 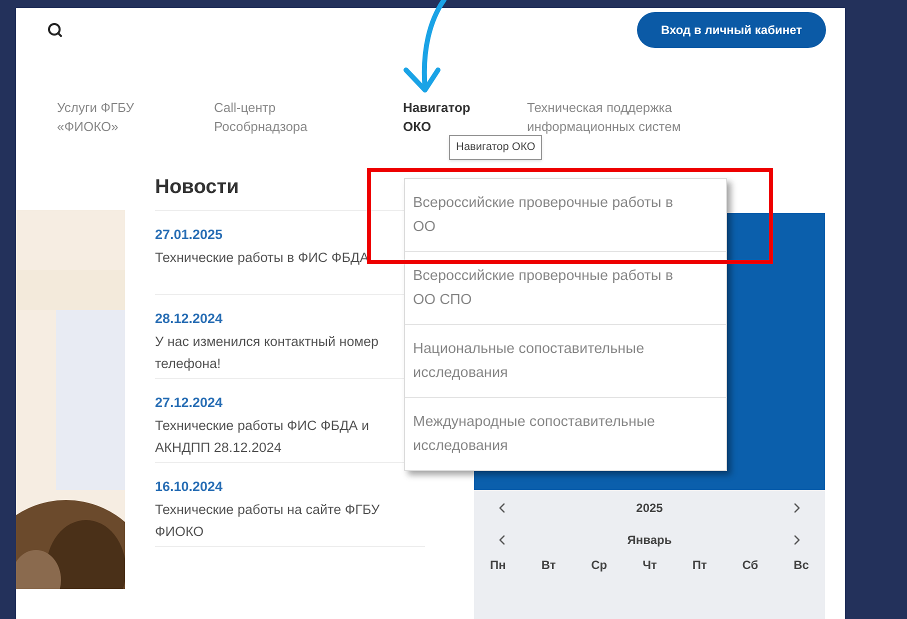 I want to click on nav-link: Call-центр Рособрнадзора, so click(x=279, y=117).